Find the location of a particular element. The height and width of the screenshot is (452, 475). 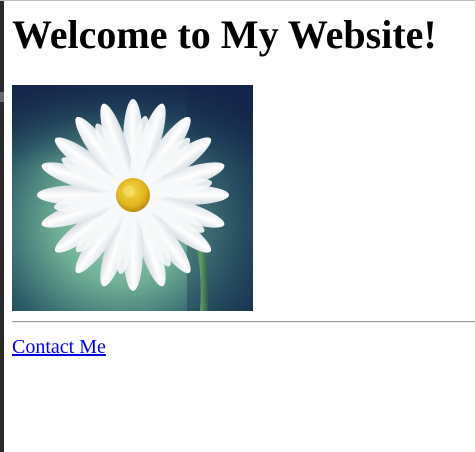

window-left-border is located at coordinates (2, 226).